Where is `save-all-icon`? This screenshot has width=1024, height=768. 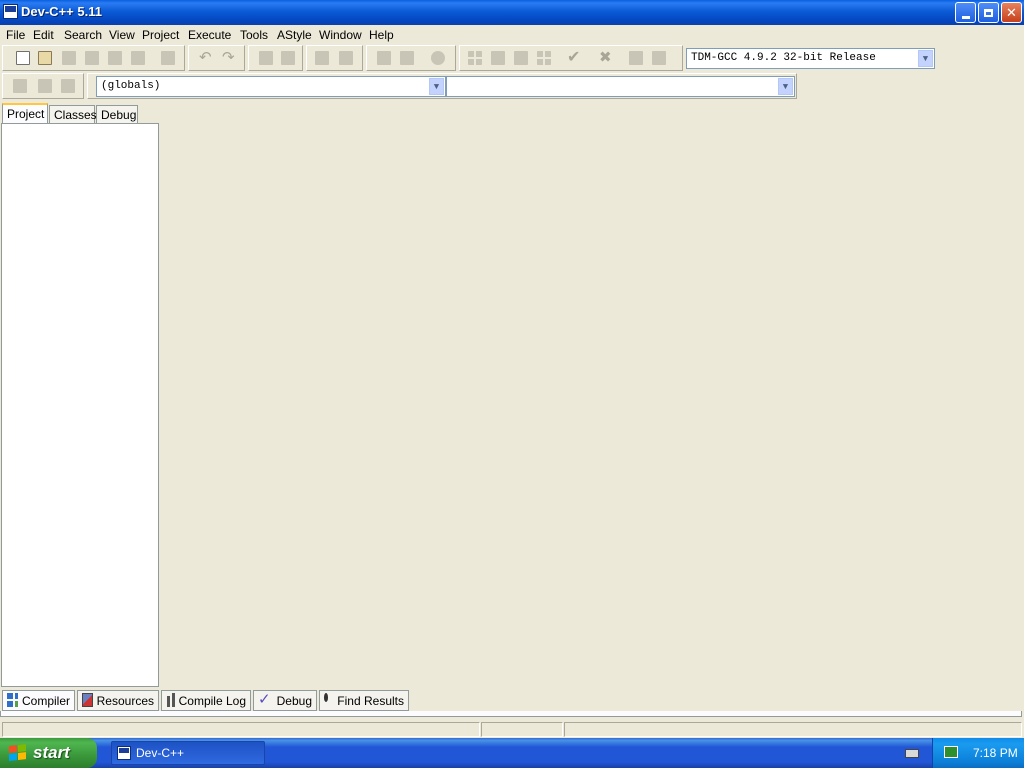 save-all-icon is located at coordinates (92, 58).